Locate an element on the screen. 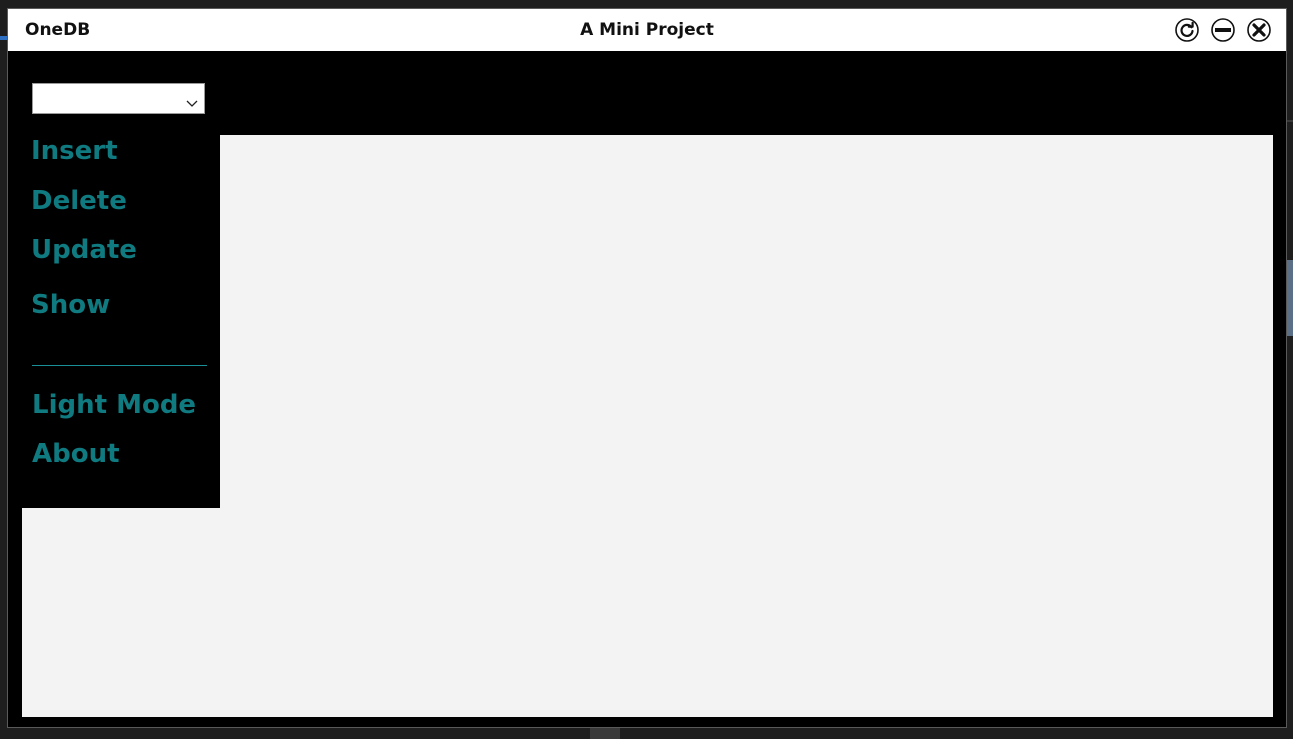  minimize-button is located at coordinates (1223, 30).